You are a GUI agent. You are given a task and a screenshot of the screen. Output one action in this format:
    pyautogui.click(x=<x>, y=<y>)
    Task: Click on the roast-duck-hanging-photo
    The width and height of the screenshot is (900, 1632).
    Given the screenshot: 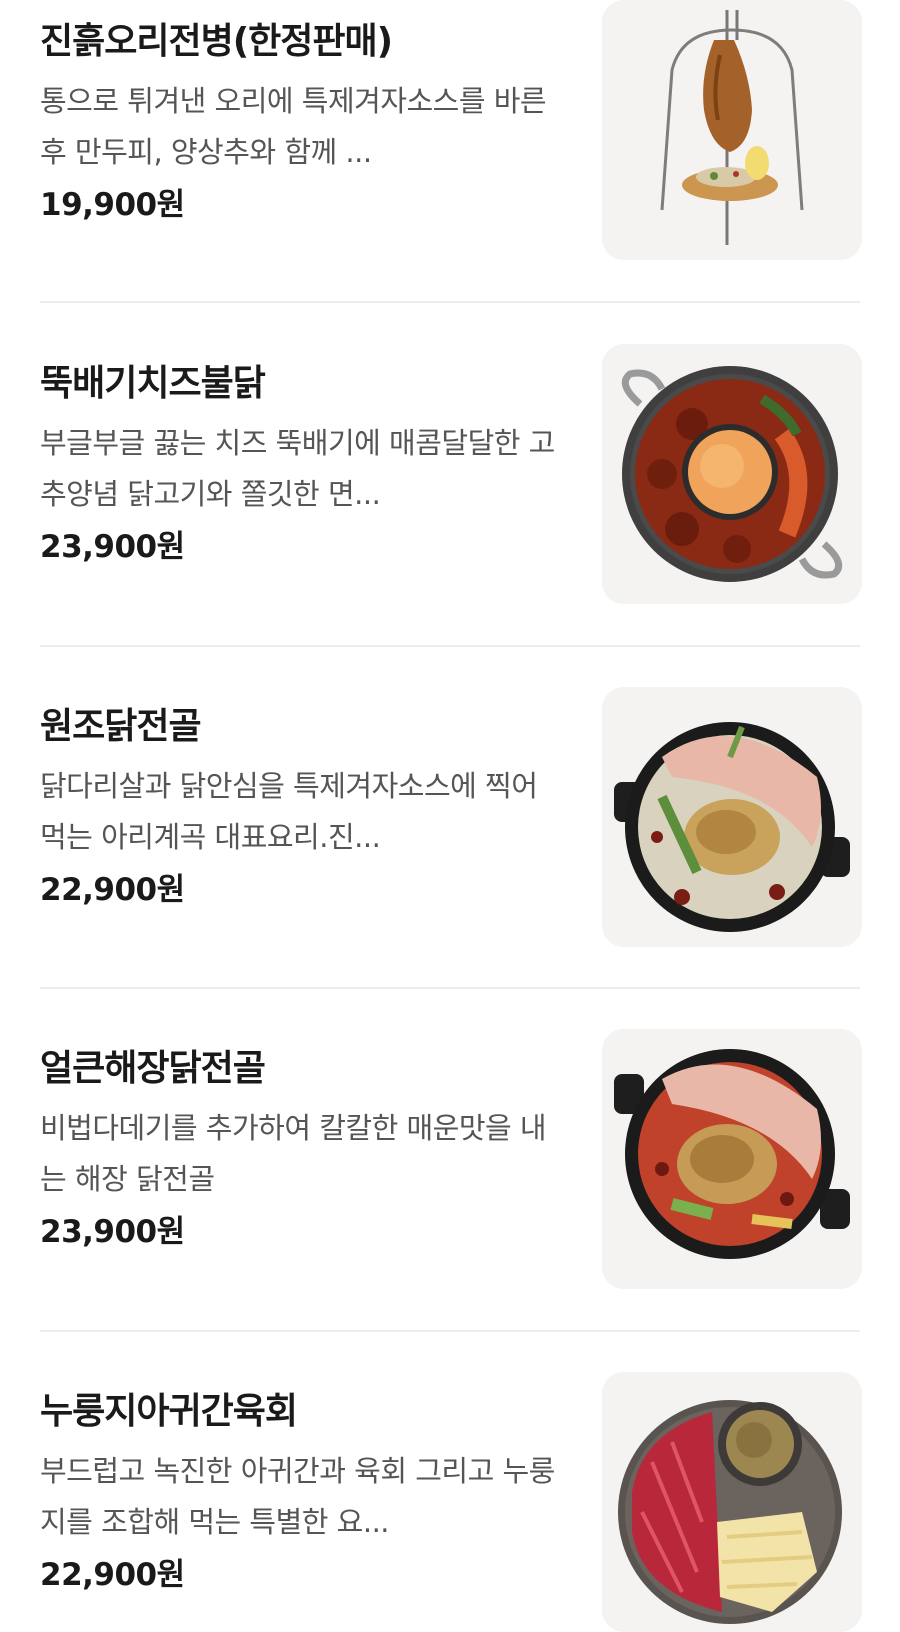 What is the action you would take?
    pyautogui.click(x=732, y=130)
    